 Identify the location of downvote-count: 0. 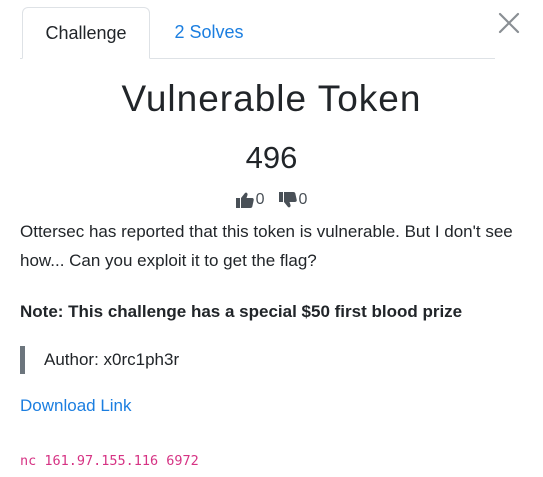
(303, 199).